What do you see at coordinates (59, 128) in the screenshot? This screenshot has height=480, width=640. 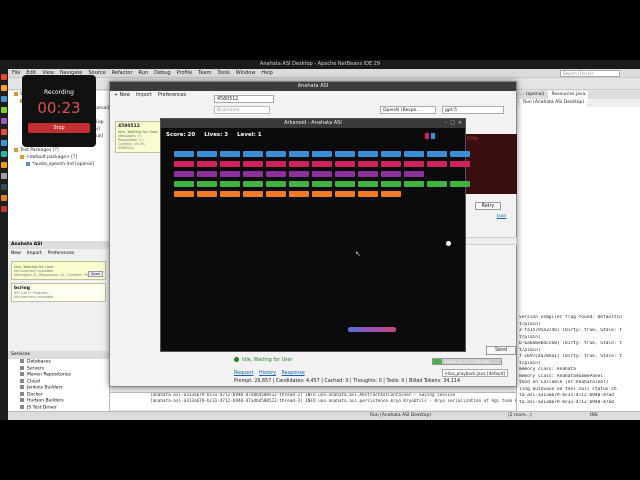 I see `stop-button: Stop` at bounding box center [59, 128].